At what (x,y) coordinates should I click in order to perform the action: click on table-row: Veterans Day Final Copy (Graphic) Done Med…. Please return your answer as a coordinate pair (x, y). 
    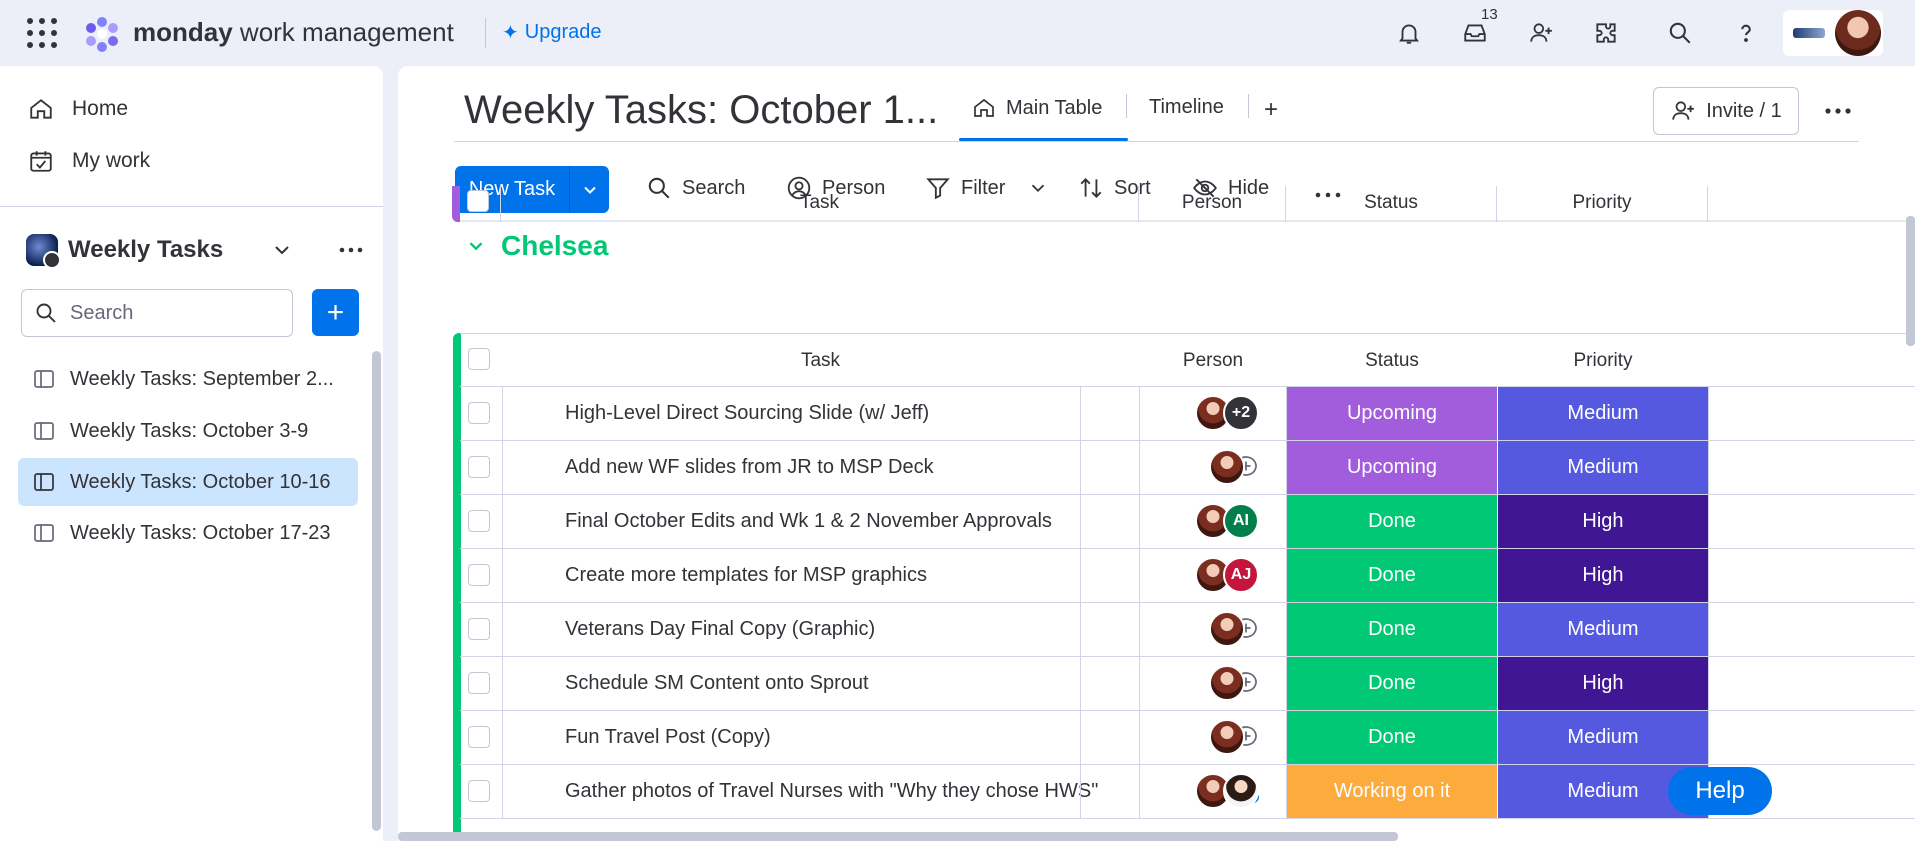
    Looking at the image, I should click on (1187, 630).